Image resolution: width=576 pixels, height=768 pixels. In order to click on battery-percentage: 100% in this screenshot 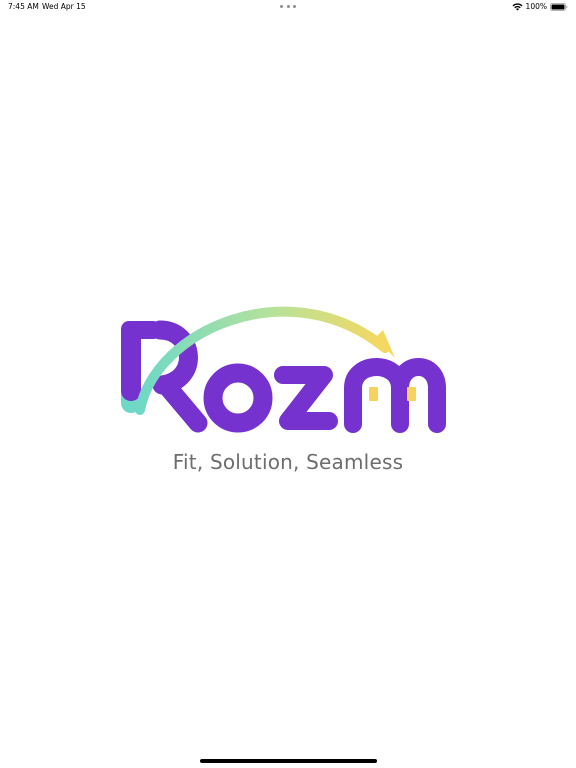, I will do `click(536, 6)`.